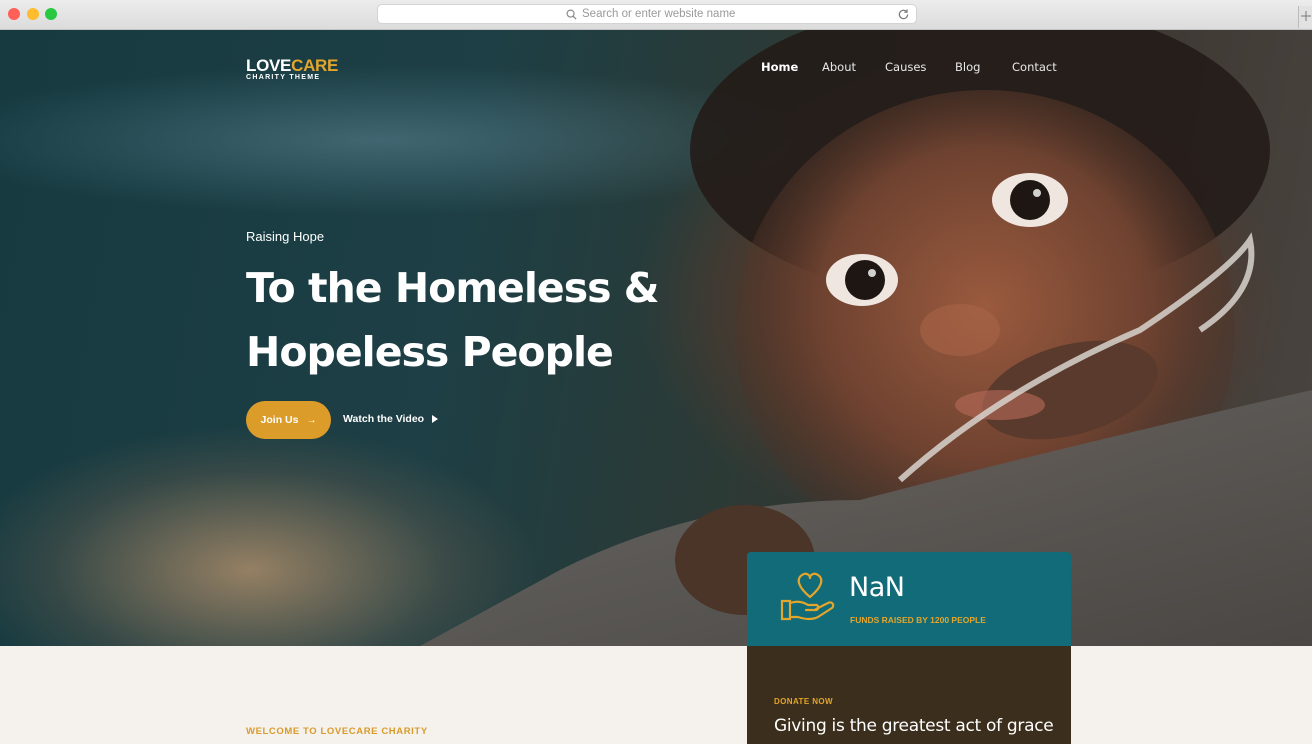 The height and width of the screenshot is (744, 1312). Describe the element at coordinates (435, 419) in the screenshot. I see `play-icon` at that location.